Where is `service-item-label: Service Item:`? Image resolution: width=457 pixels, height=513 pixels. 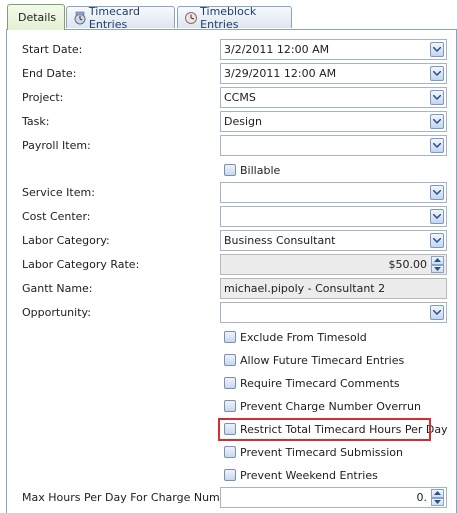
service-item-label: Service Item: is located at coordinates (58, 192).